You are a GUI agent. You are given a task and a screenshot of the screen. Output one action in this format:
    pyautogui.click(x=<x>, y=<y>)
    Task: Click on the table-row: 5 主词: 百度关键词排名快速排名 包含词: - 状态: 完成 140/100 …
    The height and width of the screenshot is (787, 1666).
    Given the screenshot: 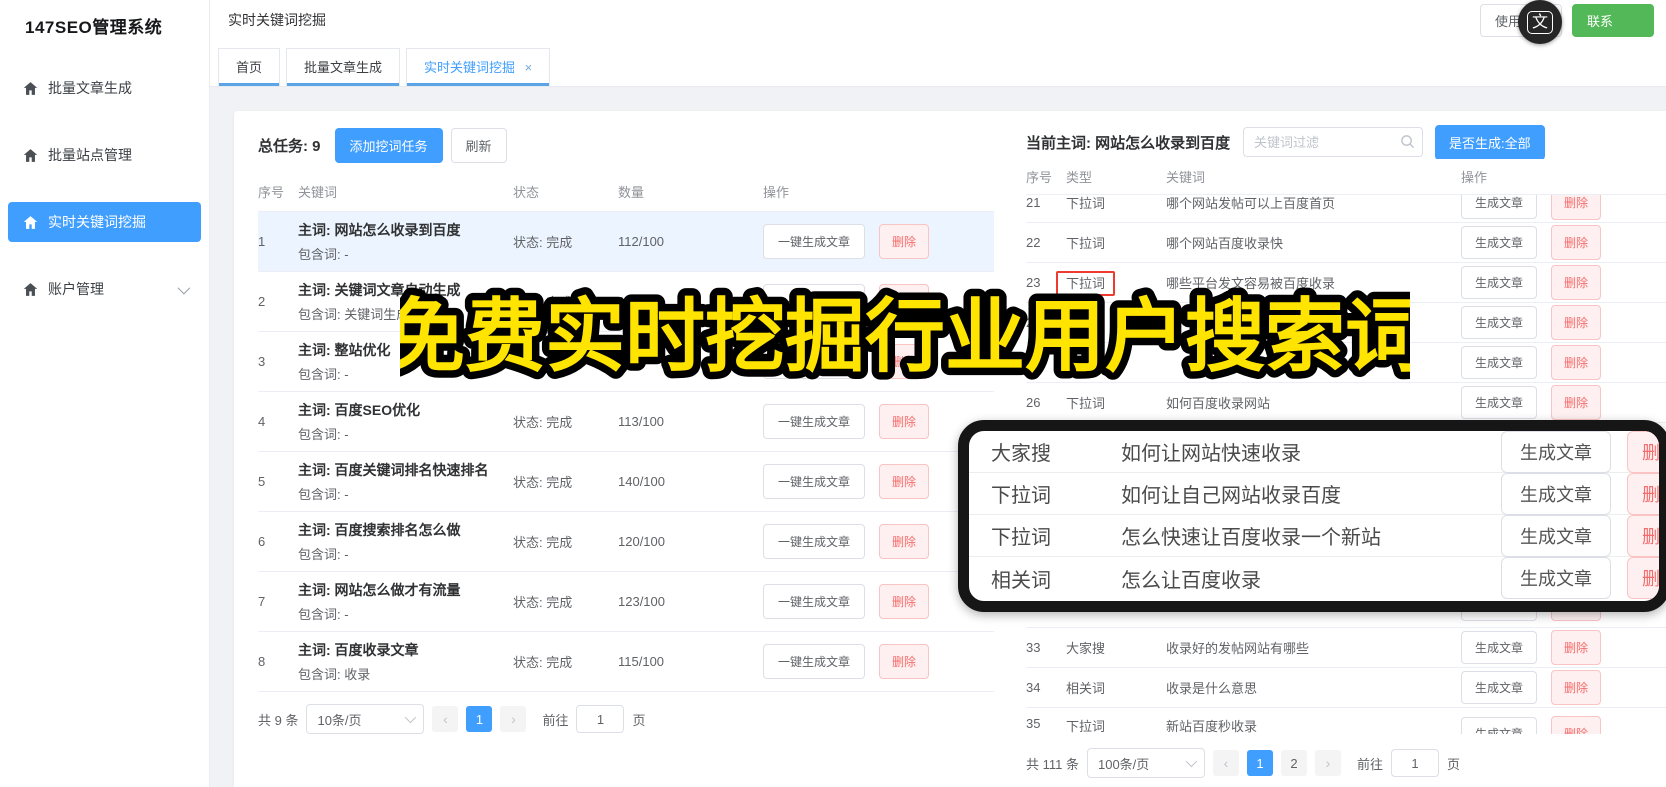 What is the action you would take?
    pyautogui.click(x=626, y=482)
    